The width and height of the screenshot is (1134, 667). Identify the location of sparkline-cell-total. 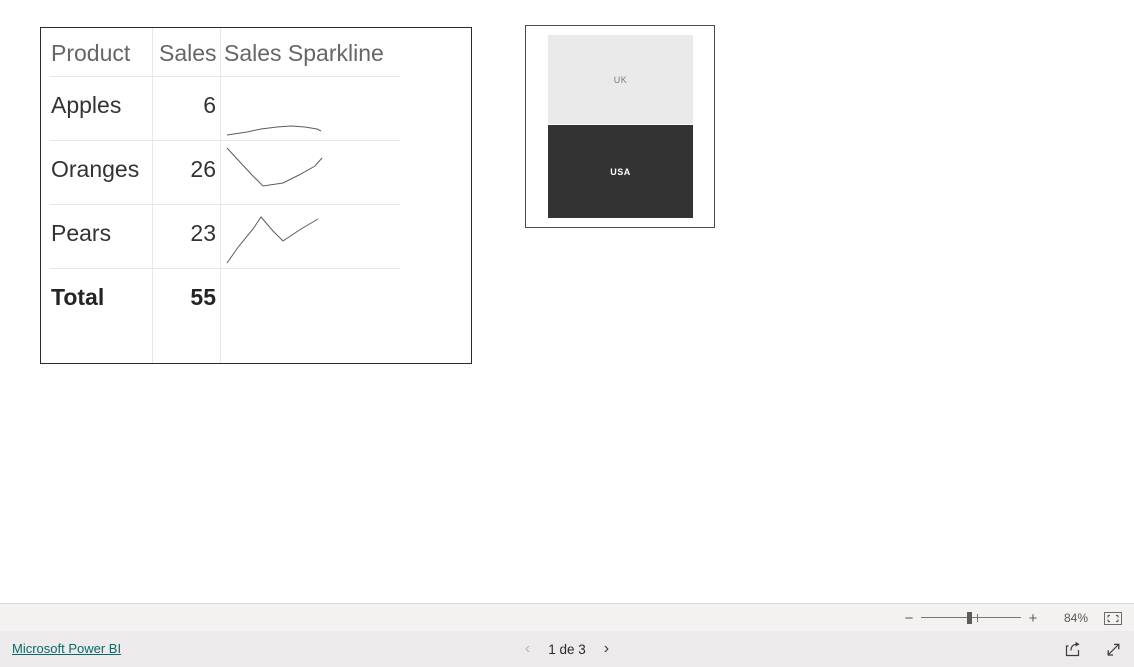
(332, 300).